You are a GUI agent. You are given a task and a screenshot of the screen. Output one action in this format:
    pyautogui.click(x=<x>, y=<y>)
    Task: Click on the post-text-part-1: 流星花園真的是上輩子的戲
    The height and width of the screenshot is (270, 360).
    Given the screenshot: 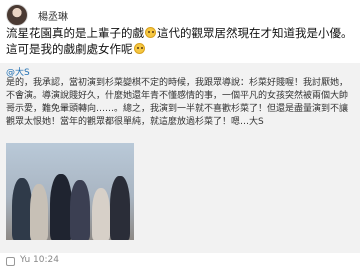 What is the action you would take?
    pyautogui.click(x=75, y=33)
    